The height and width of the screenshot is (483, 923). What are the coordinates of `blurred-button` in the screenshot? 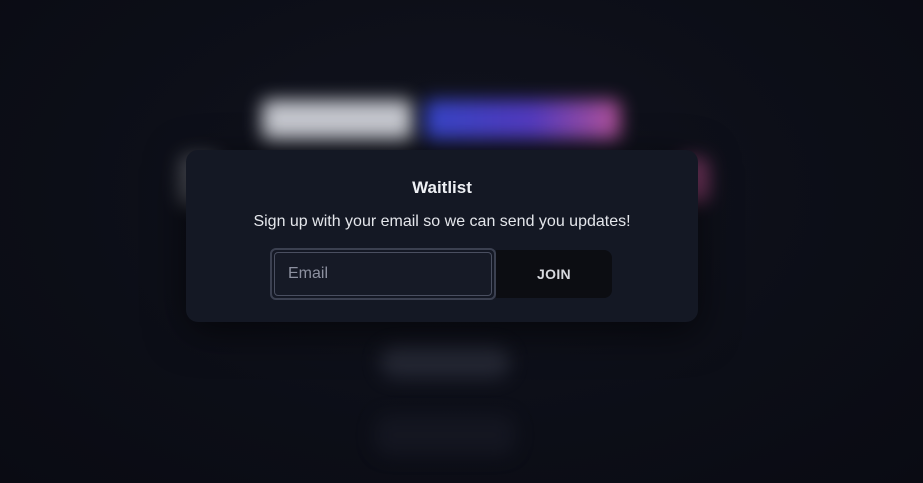 It's located at (445, 362).